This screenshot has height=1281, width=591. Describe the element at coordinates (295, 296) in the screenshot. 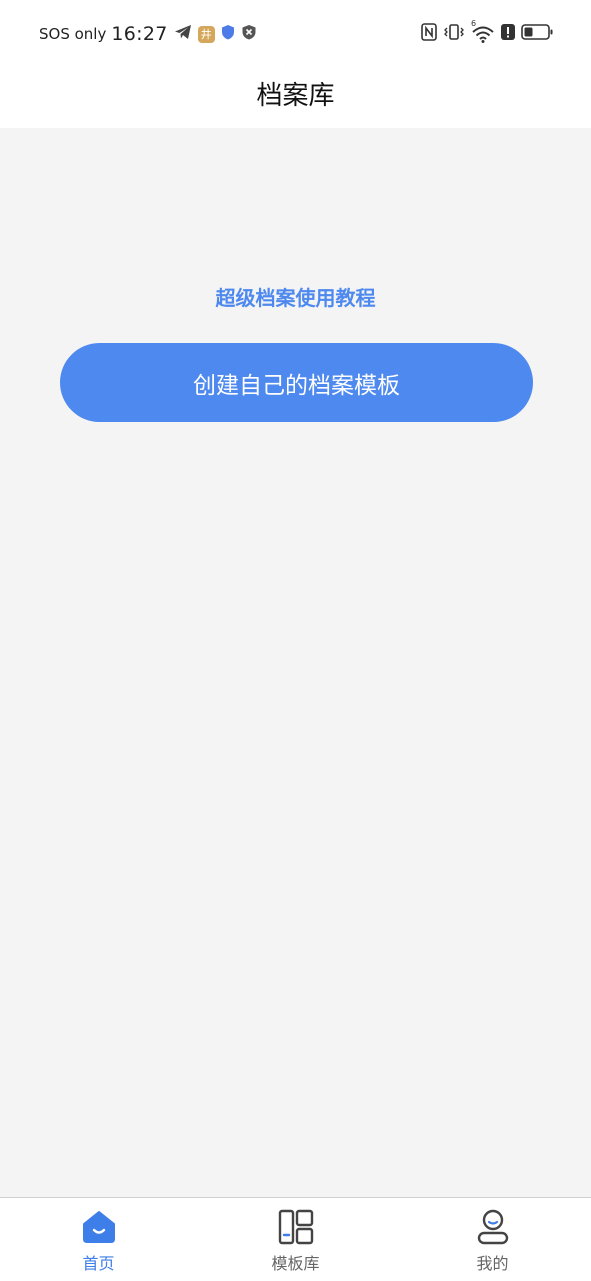

I see `tutorial-link: 超级档案使用教程` at that location.